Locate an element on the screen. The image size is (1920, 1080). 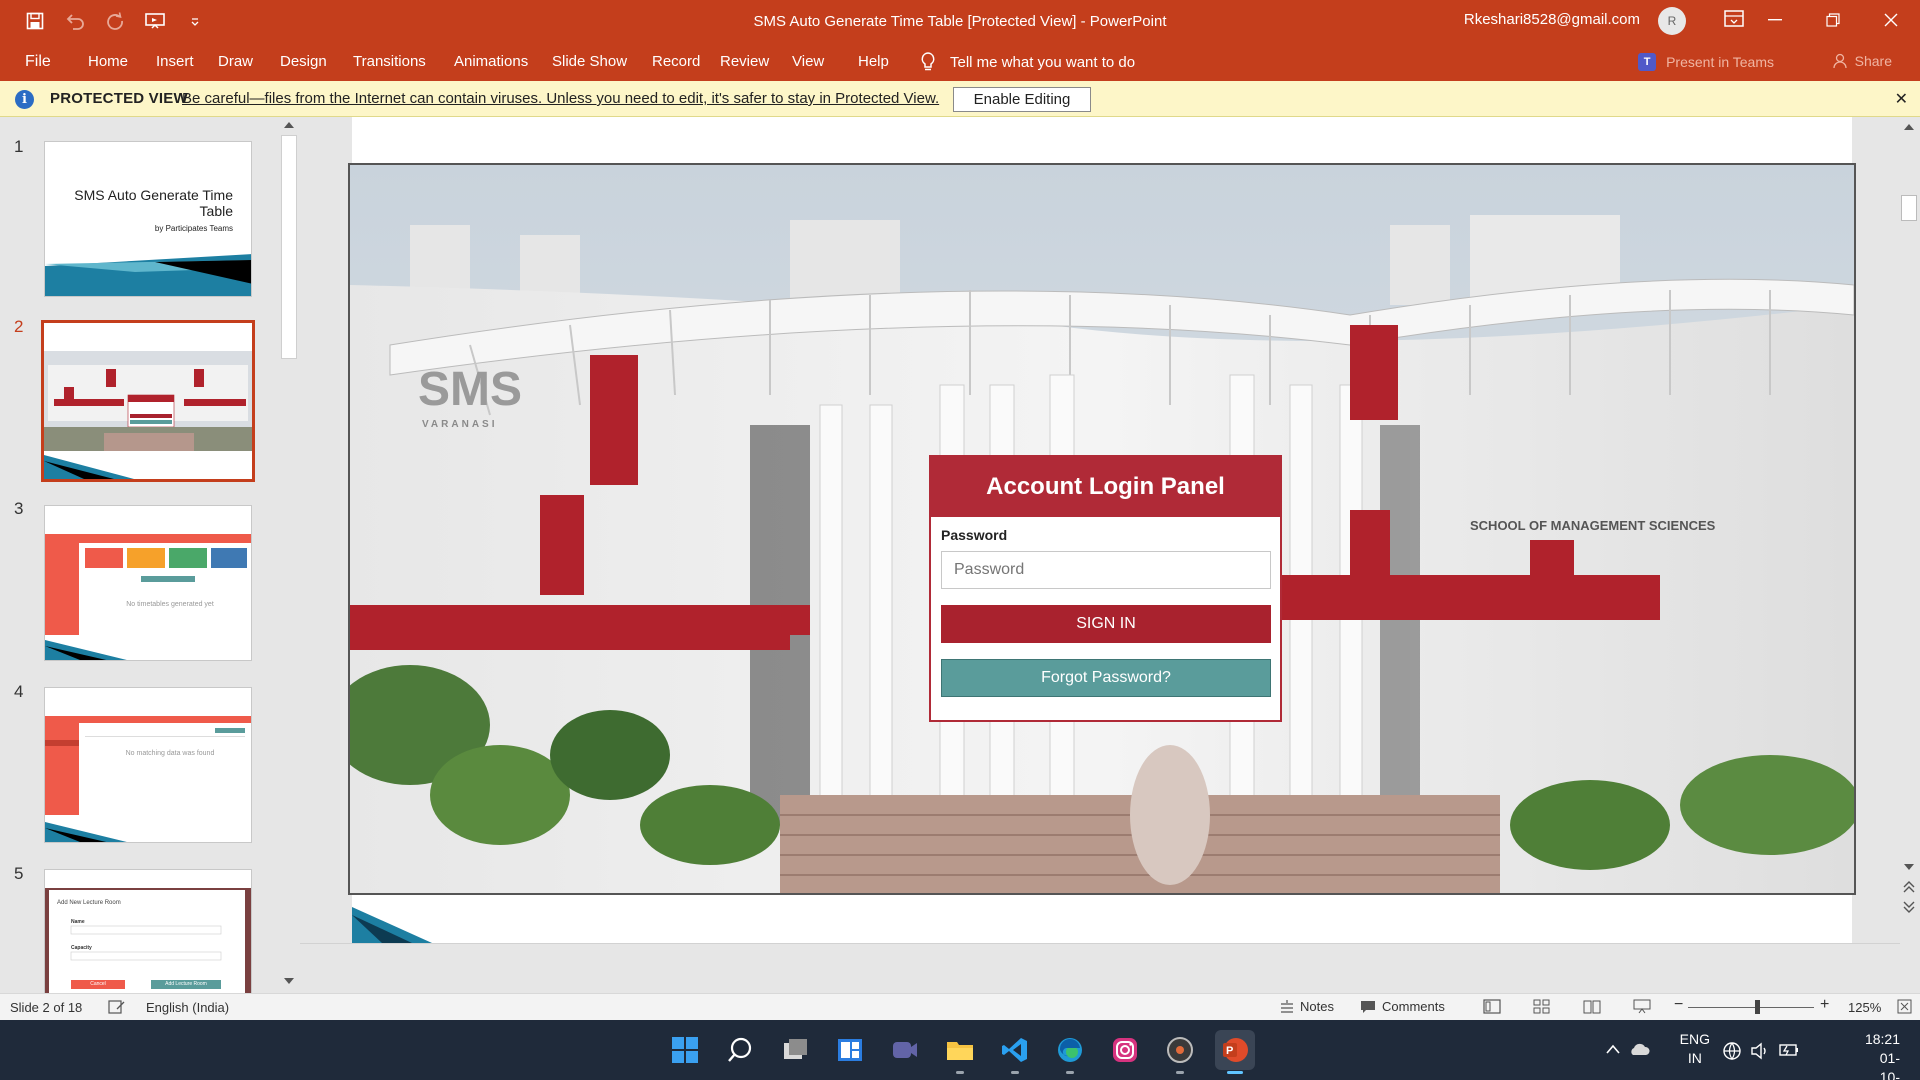
forgot-password-button: Forgot Password? is located at coordinates (1106, 678).